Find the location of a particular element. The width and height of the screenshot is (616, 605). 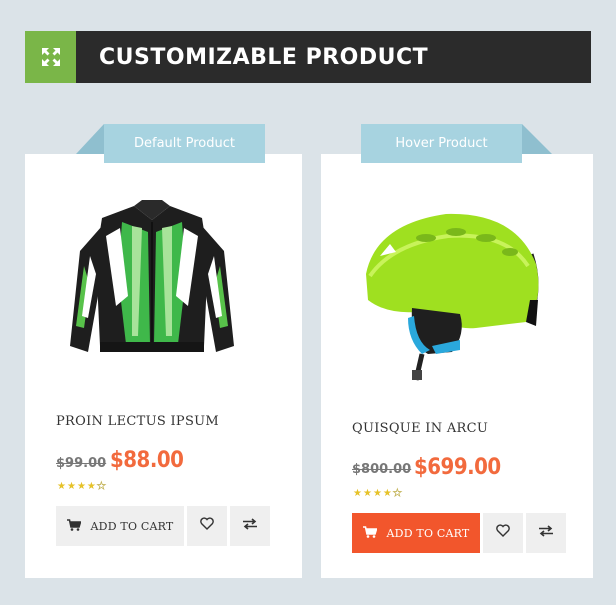

new-price: $88.00 is located at coordinates (147, 460).